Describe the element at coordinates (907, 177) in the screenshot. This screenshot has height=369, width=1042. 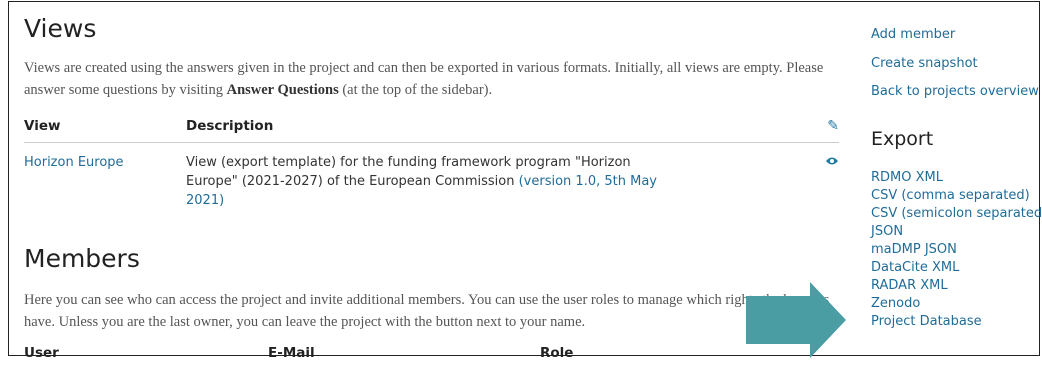
I see `export-rdmo-xml: RDMO XML` at that location.